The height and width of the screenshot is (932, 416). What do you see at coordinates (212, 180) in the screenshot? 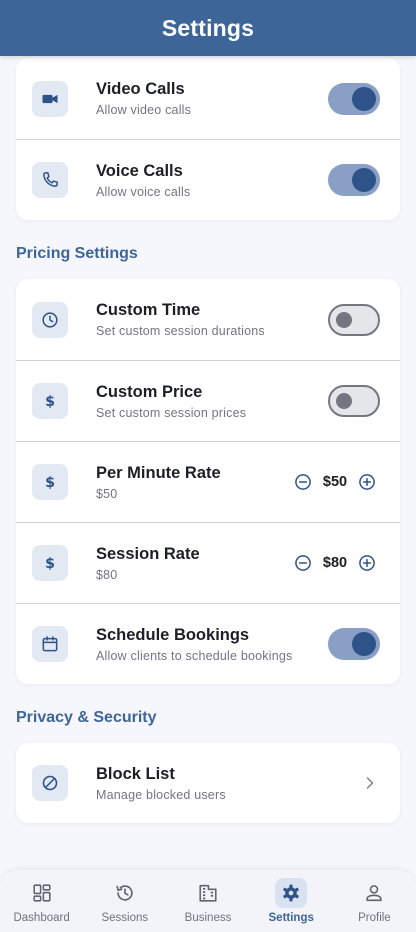
I see `voice-calls-text: Voice Calls Allow voice calls` at bounding box center [212, 180].